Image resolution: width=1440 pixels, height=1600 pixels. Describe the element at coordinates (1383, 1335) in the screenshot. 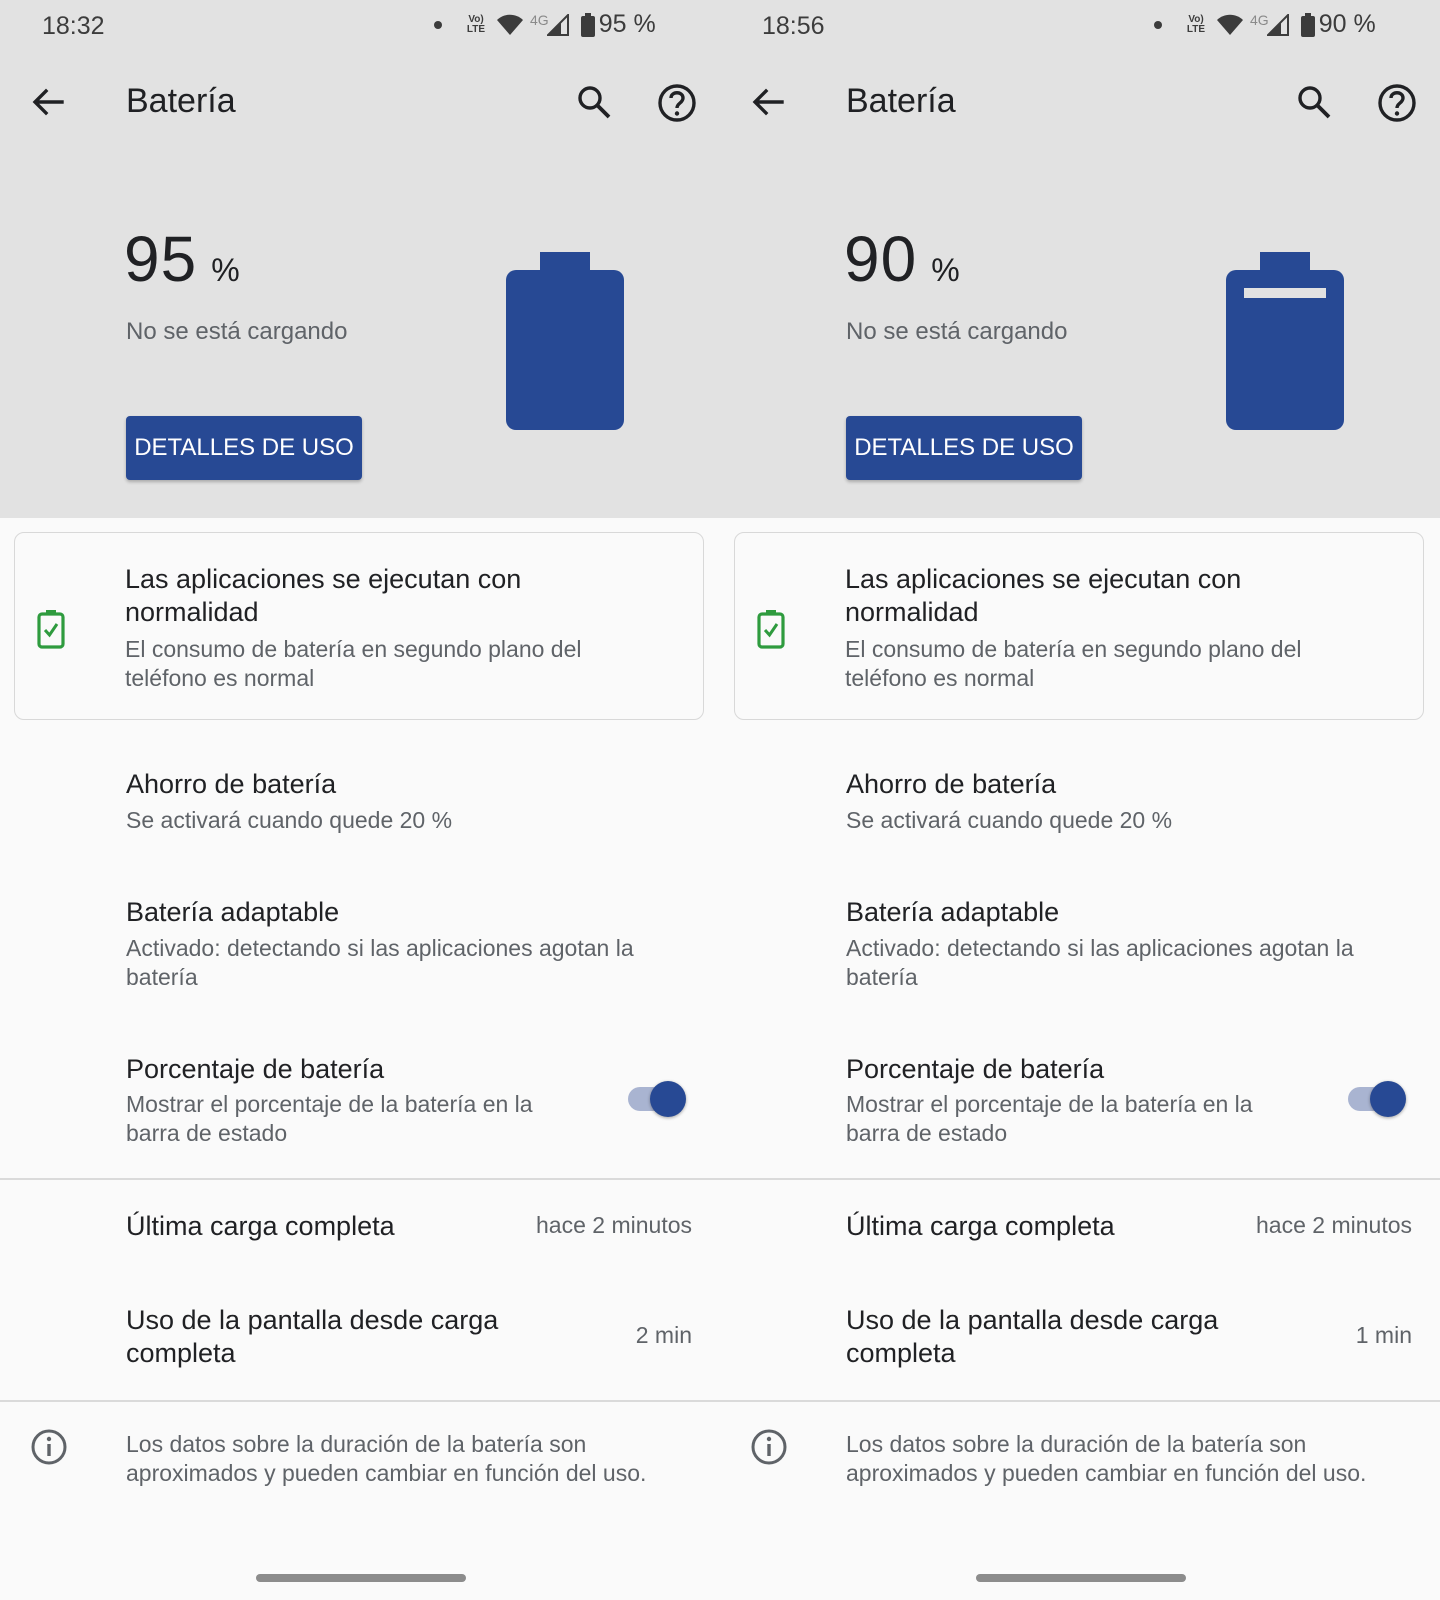

I see `screen-usage-value: 1 min` at that location.